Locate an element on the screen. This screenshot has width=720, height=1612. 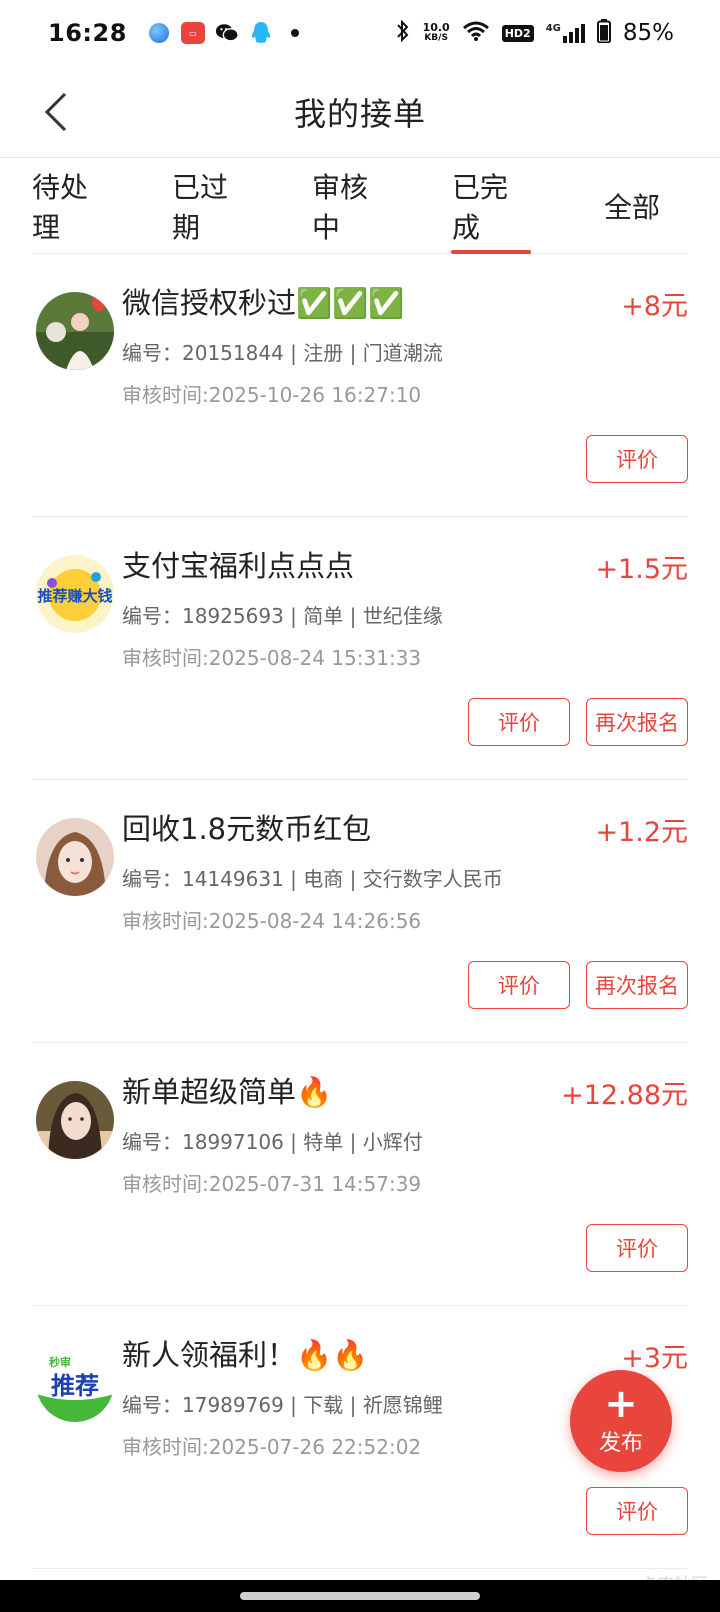
order-status-tabs: 待处理 已过期 审核中 已完成 全部 is located at coordinates (360, 206).